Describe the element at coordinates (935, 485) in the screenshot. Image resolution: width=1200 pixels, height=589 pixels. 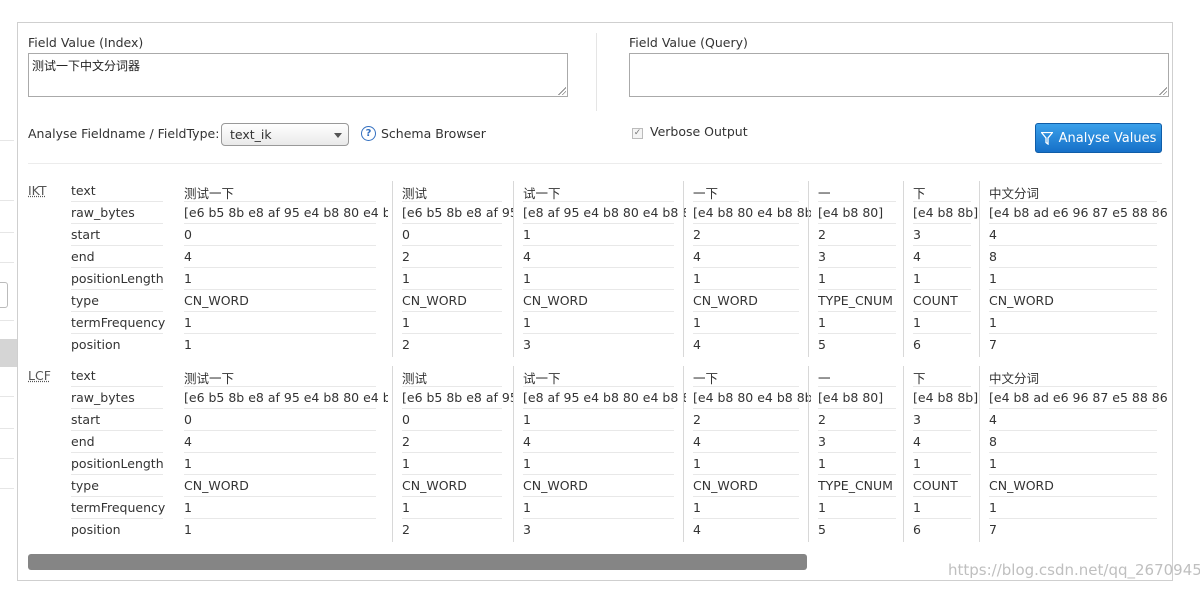
I see `token-type-cell: COUNT` at that location.